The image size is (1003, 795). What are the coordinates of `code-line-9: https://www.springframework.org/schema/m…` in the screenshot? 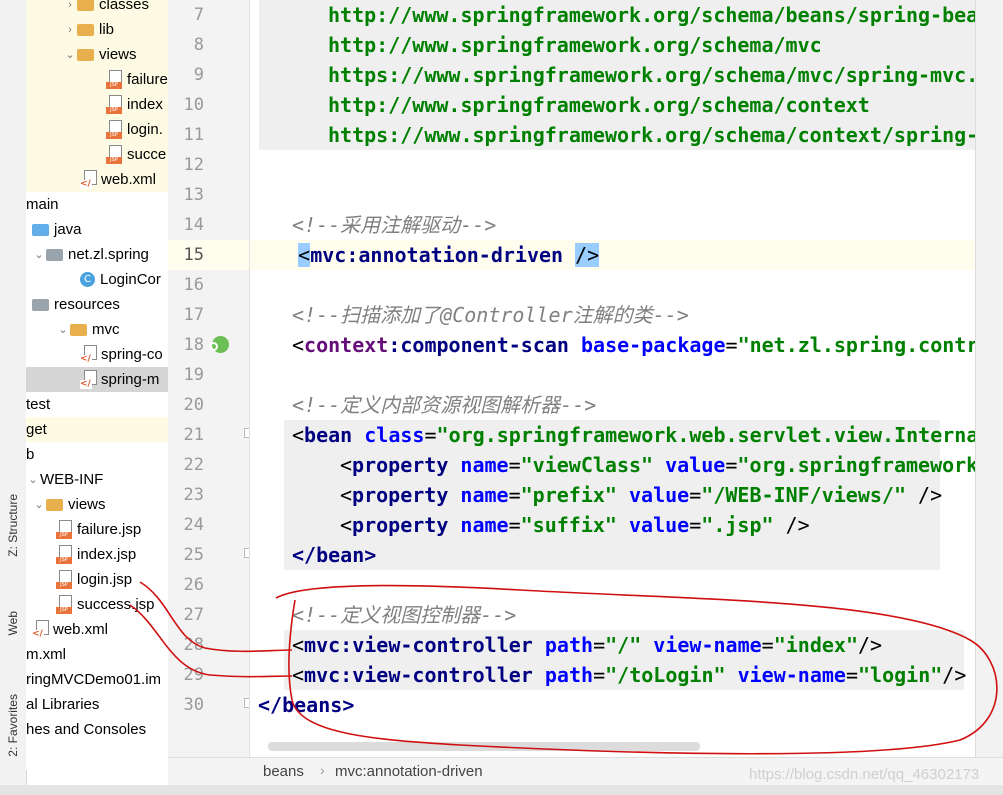 It's located at (651, 75).